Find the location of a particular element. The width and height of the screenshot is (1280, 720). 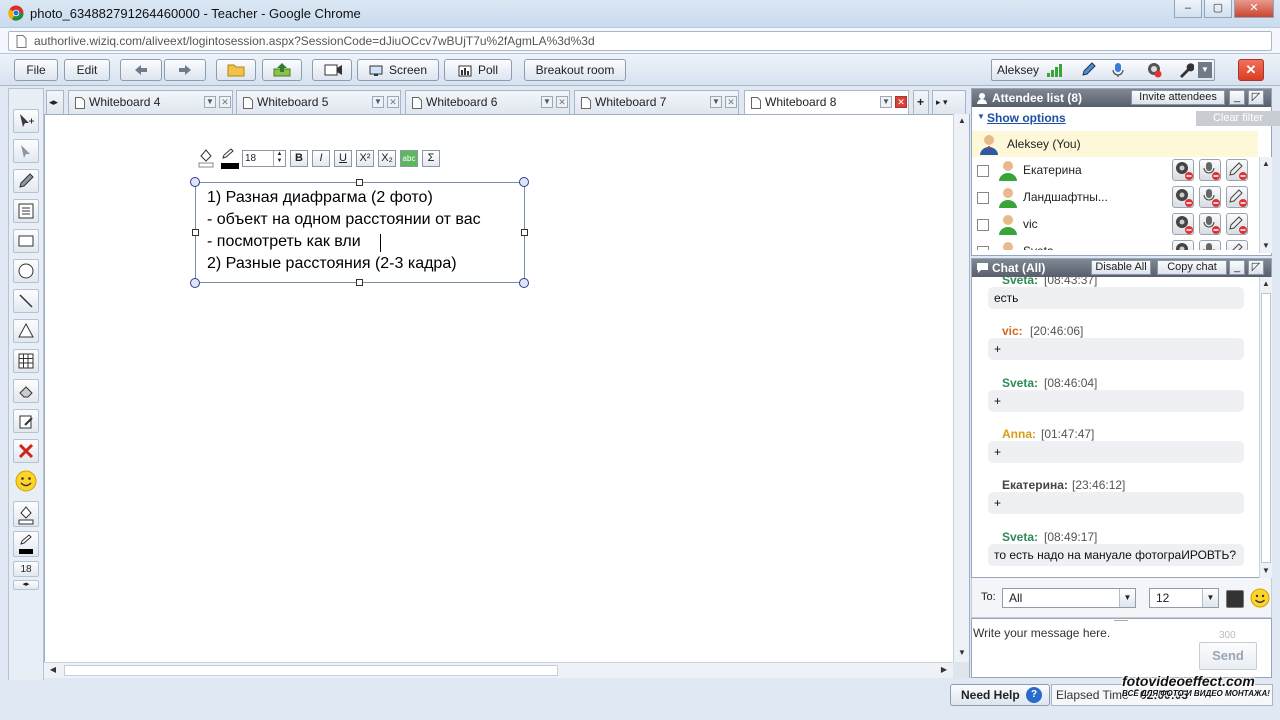

text-color-icon is located at coordinates (230, 158).